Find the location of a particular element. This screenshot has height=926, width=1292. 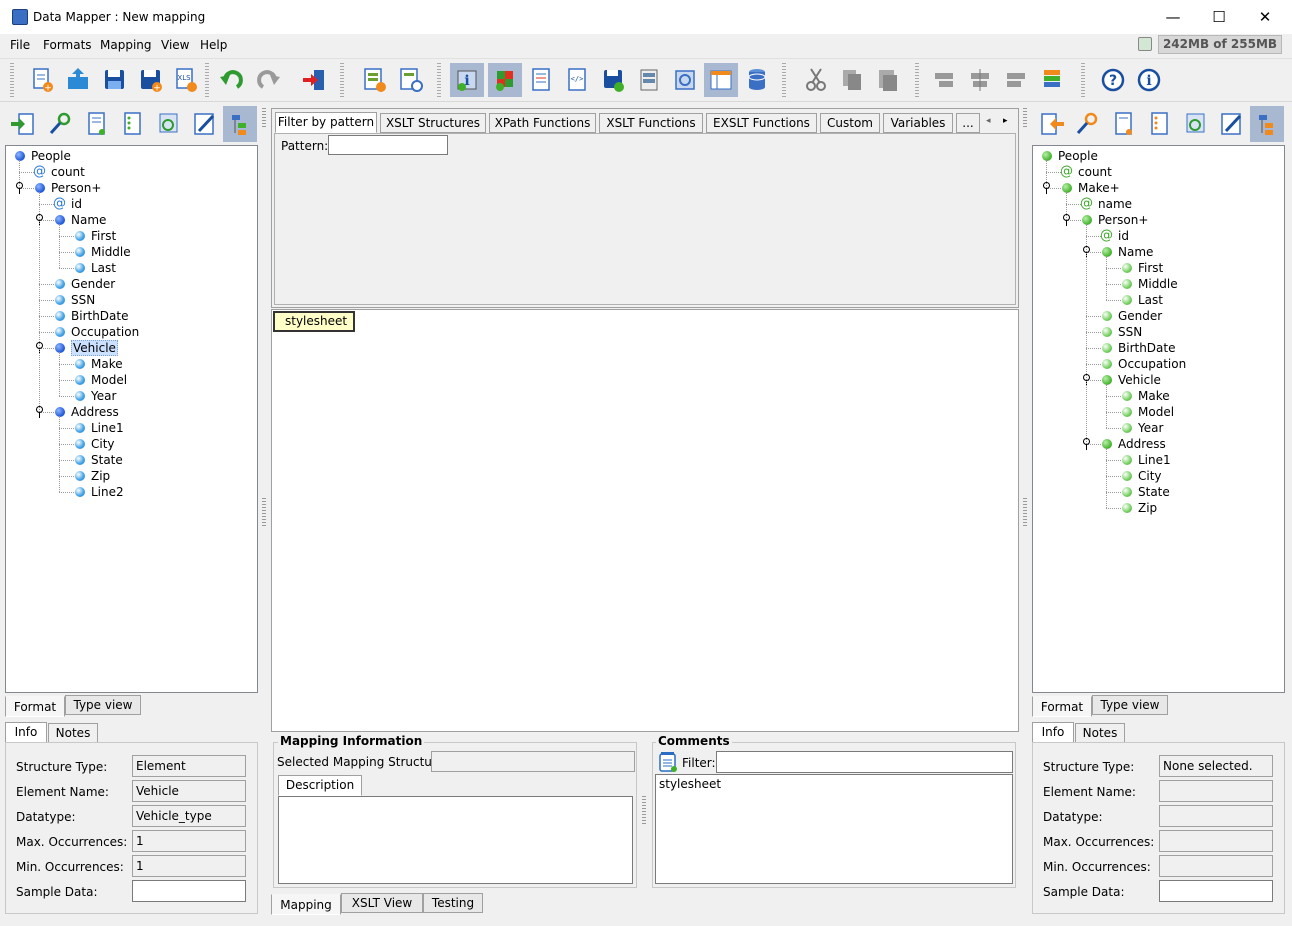

menu-file: File is located at coordinates (20, 45).